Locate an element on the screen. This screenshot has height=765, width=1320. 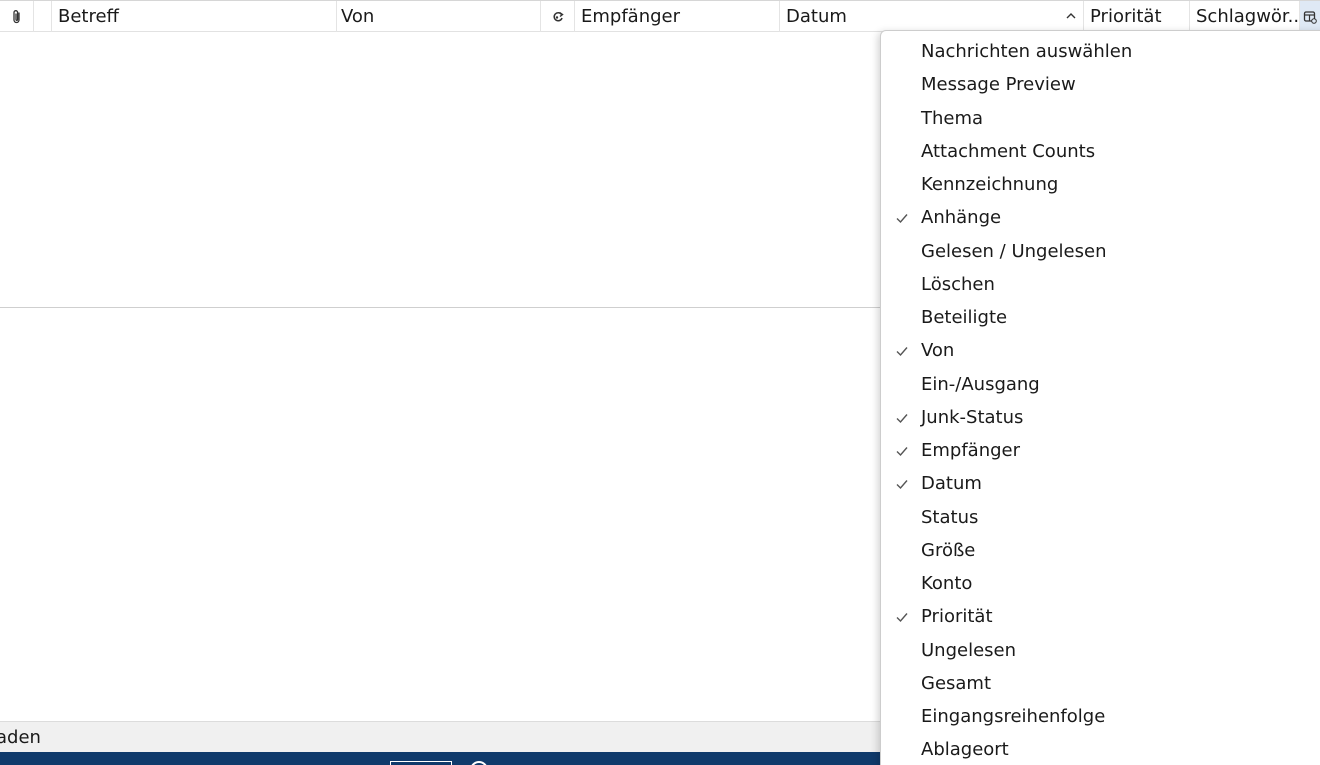
menu-item: Nachrichten auswählen is located at coordinates (1100, 51).